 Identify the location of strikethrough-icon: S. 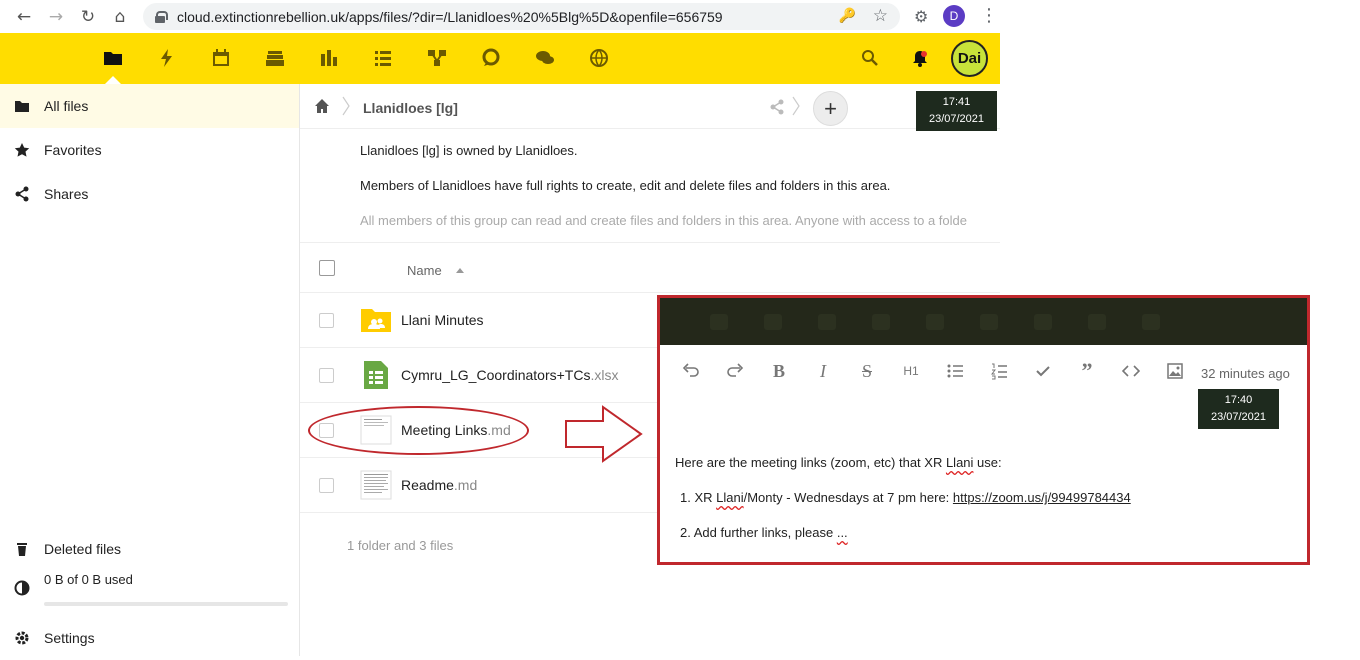
(867, 371).